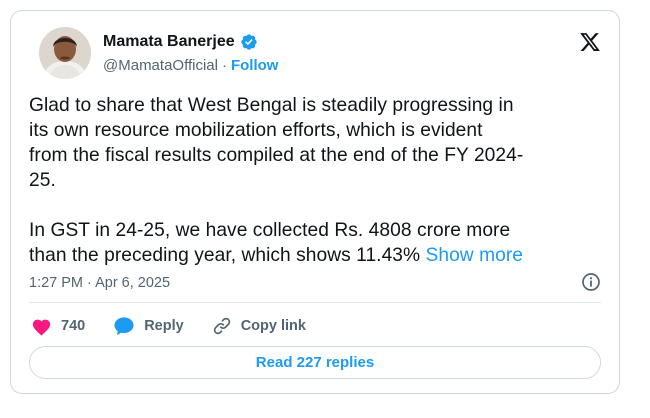 This screenshot has height=418, width=650. I want to click on divider, so click(315, 302).